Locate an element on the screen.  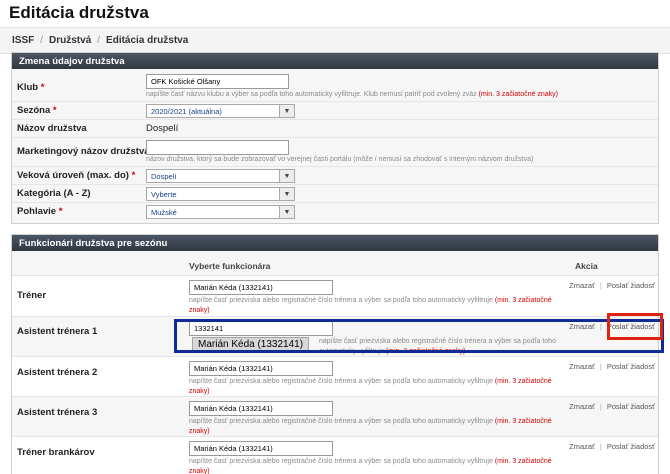
highlight-box-blue is located at coordinates (419, 336).